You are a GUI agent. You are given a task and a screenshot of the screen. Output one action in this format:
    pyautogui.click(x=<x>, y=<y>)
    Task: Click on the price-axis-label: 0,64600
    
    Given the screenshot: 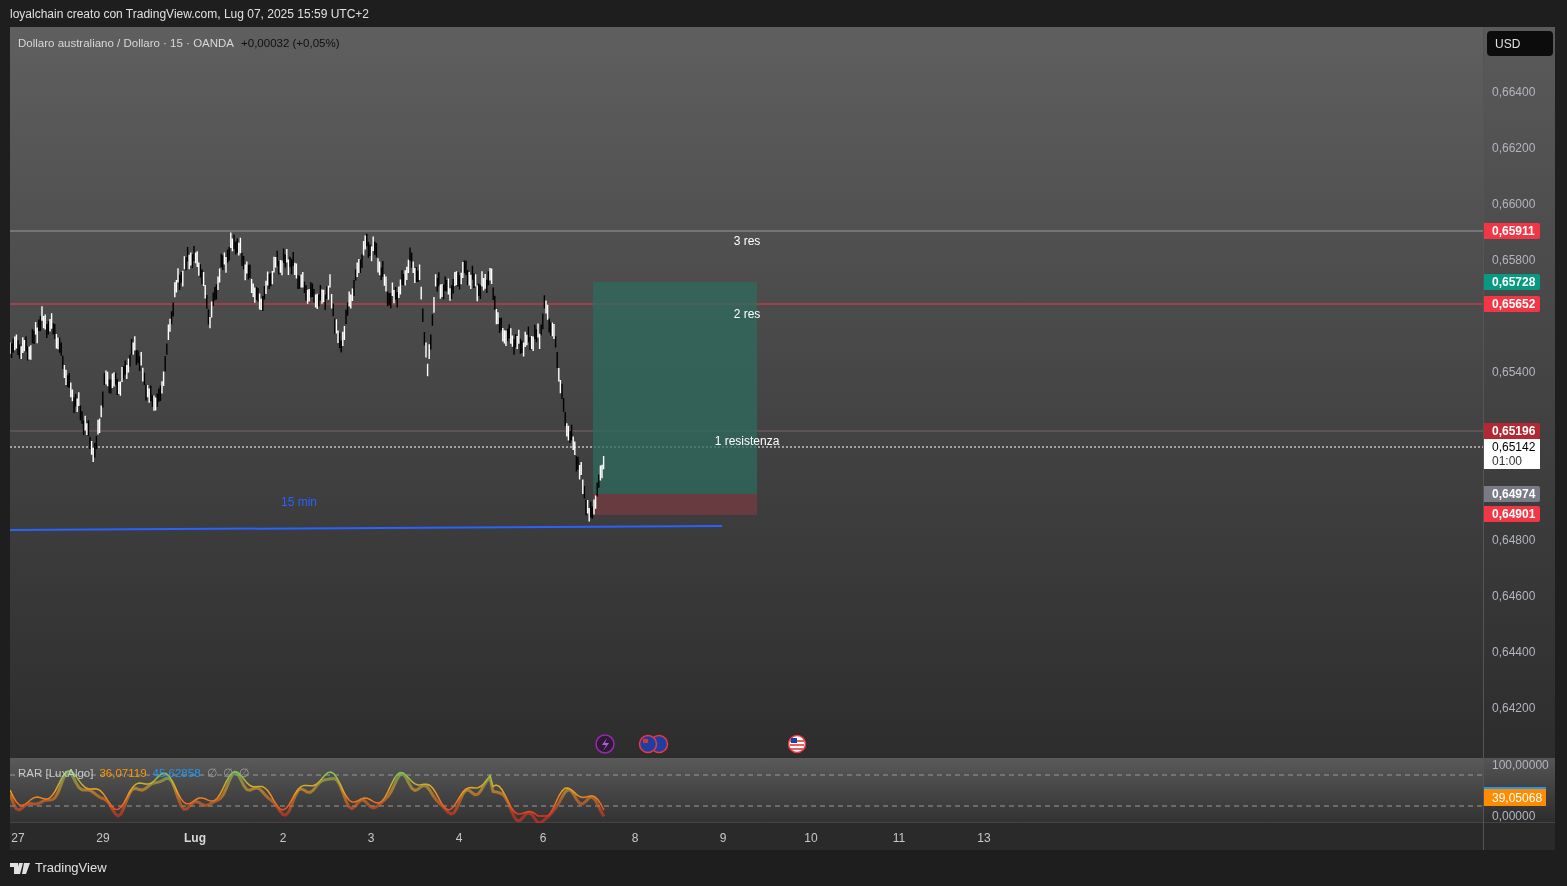 What is the action you would take?
    pyautogui.click(x=1514, y=596)
    